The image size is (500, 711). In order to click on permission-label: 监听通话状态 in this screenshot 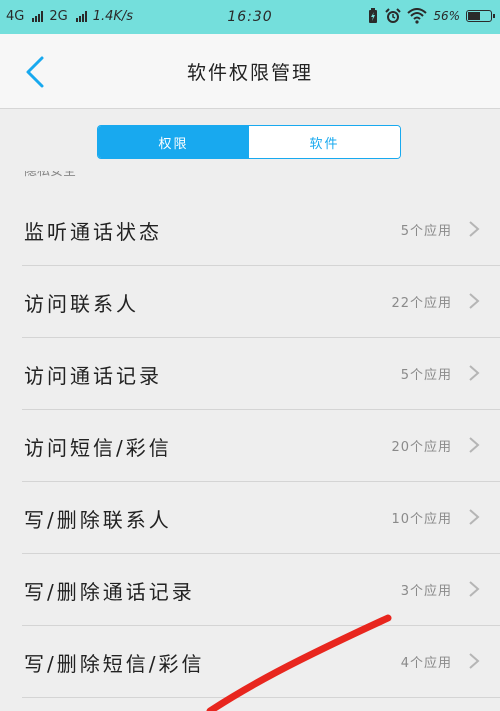, I will do `click(93, 232)`.